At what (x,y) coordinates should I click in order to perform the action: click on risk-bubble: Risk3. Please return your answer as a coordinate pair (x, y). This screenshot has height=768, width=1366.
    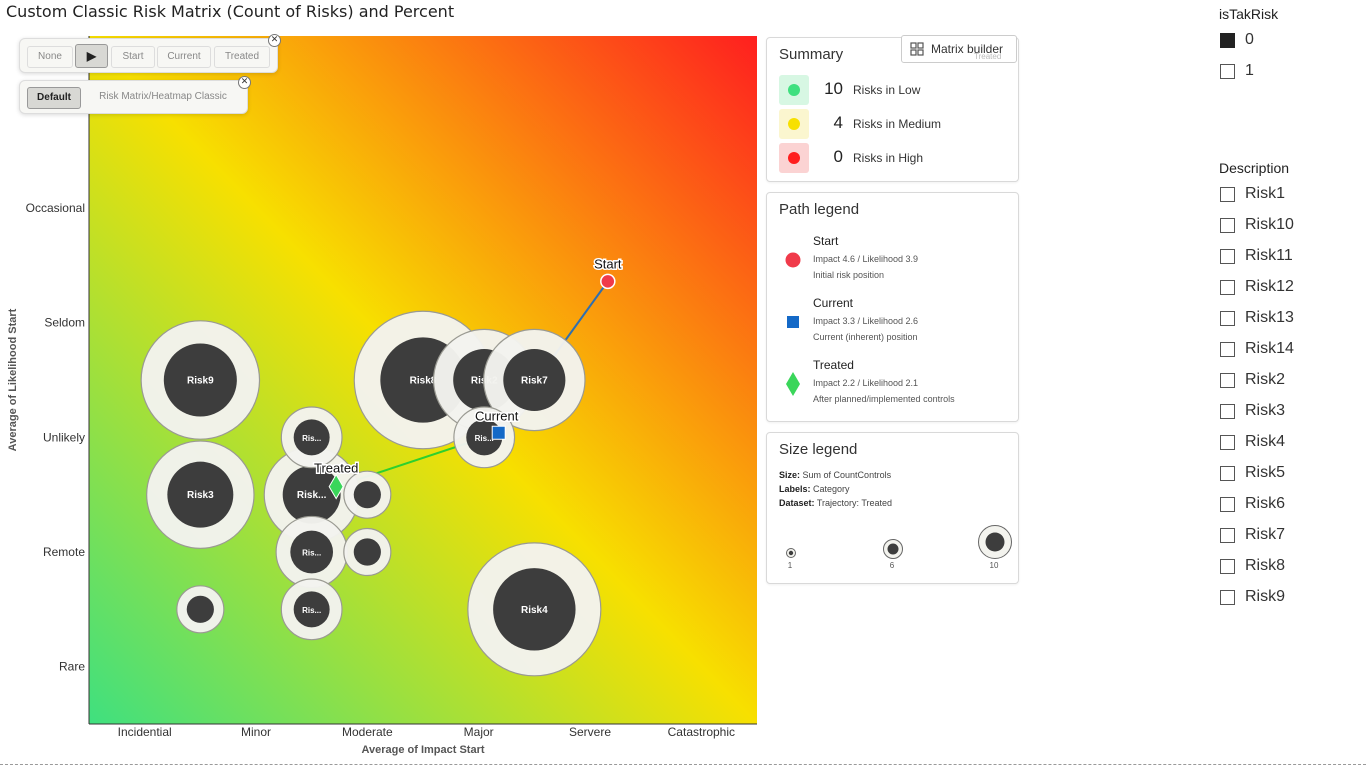
    Looking at the image, I should click on (200, 494).